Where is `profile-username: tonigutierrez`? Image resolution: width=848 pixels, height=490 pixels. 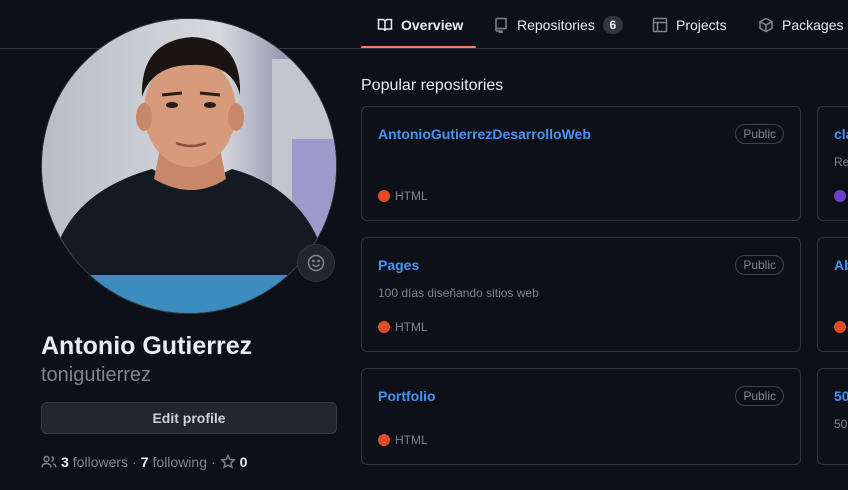
profile-username: tonigutierrez is located at coordinates (96, 375).